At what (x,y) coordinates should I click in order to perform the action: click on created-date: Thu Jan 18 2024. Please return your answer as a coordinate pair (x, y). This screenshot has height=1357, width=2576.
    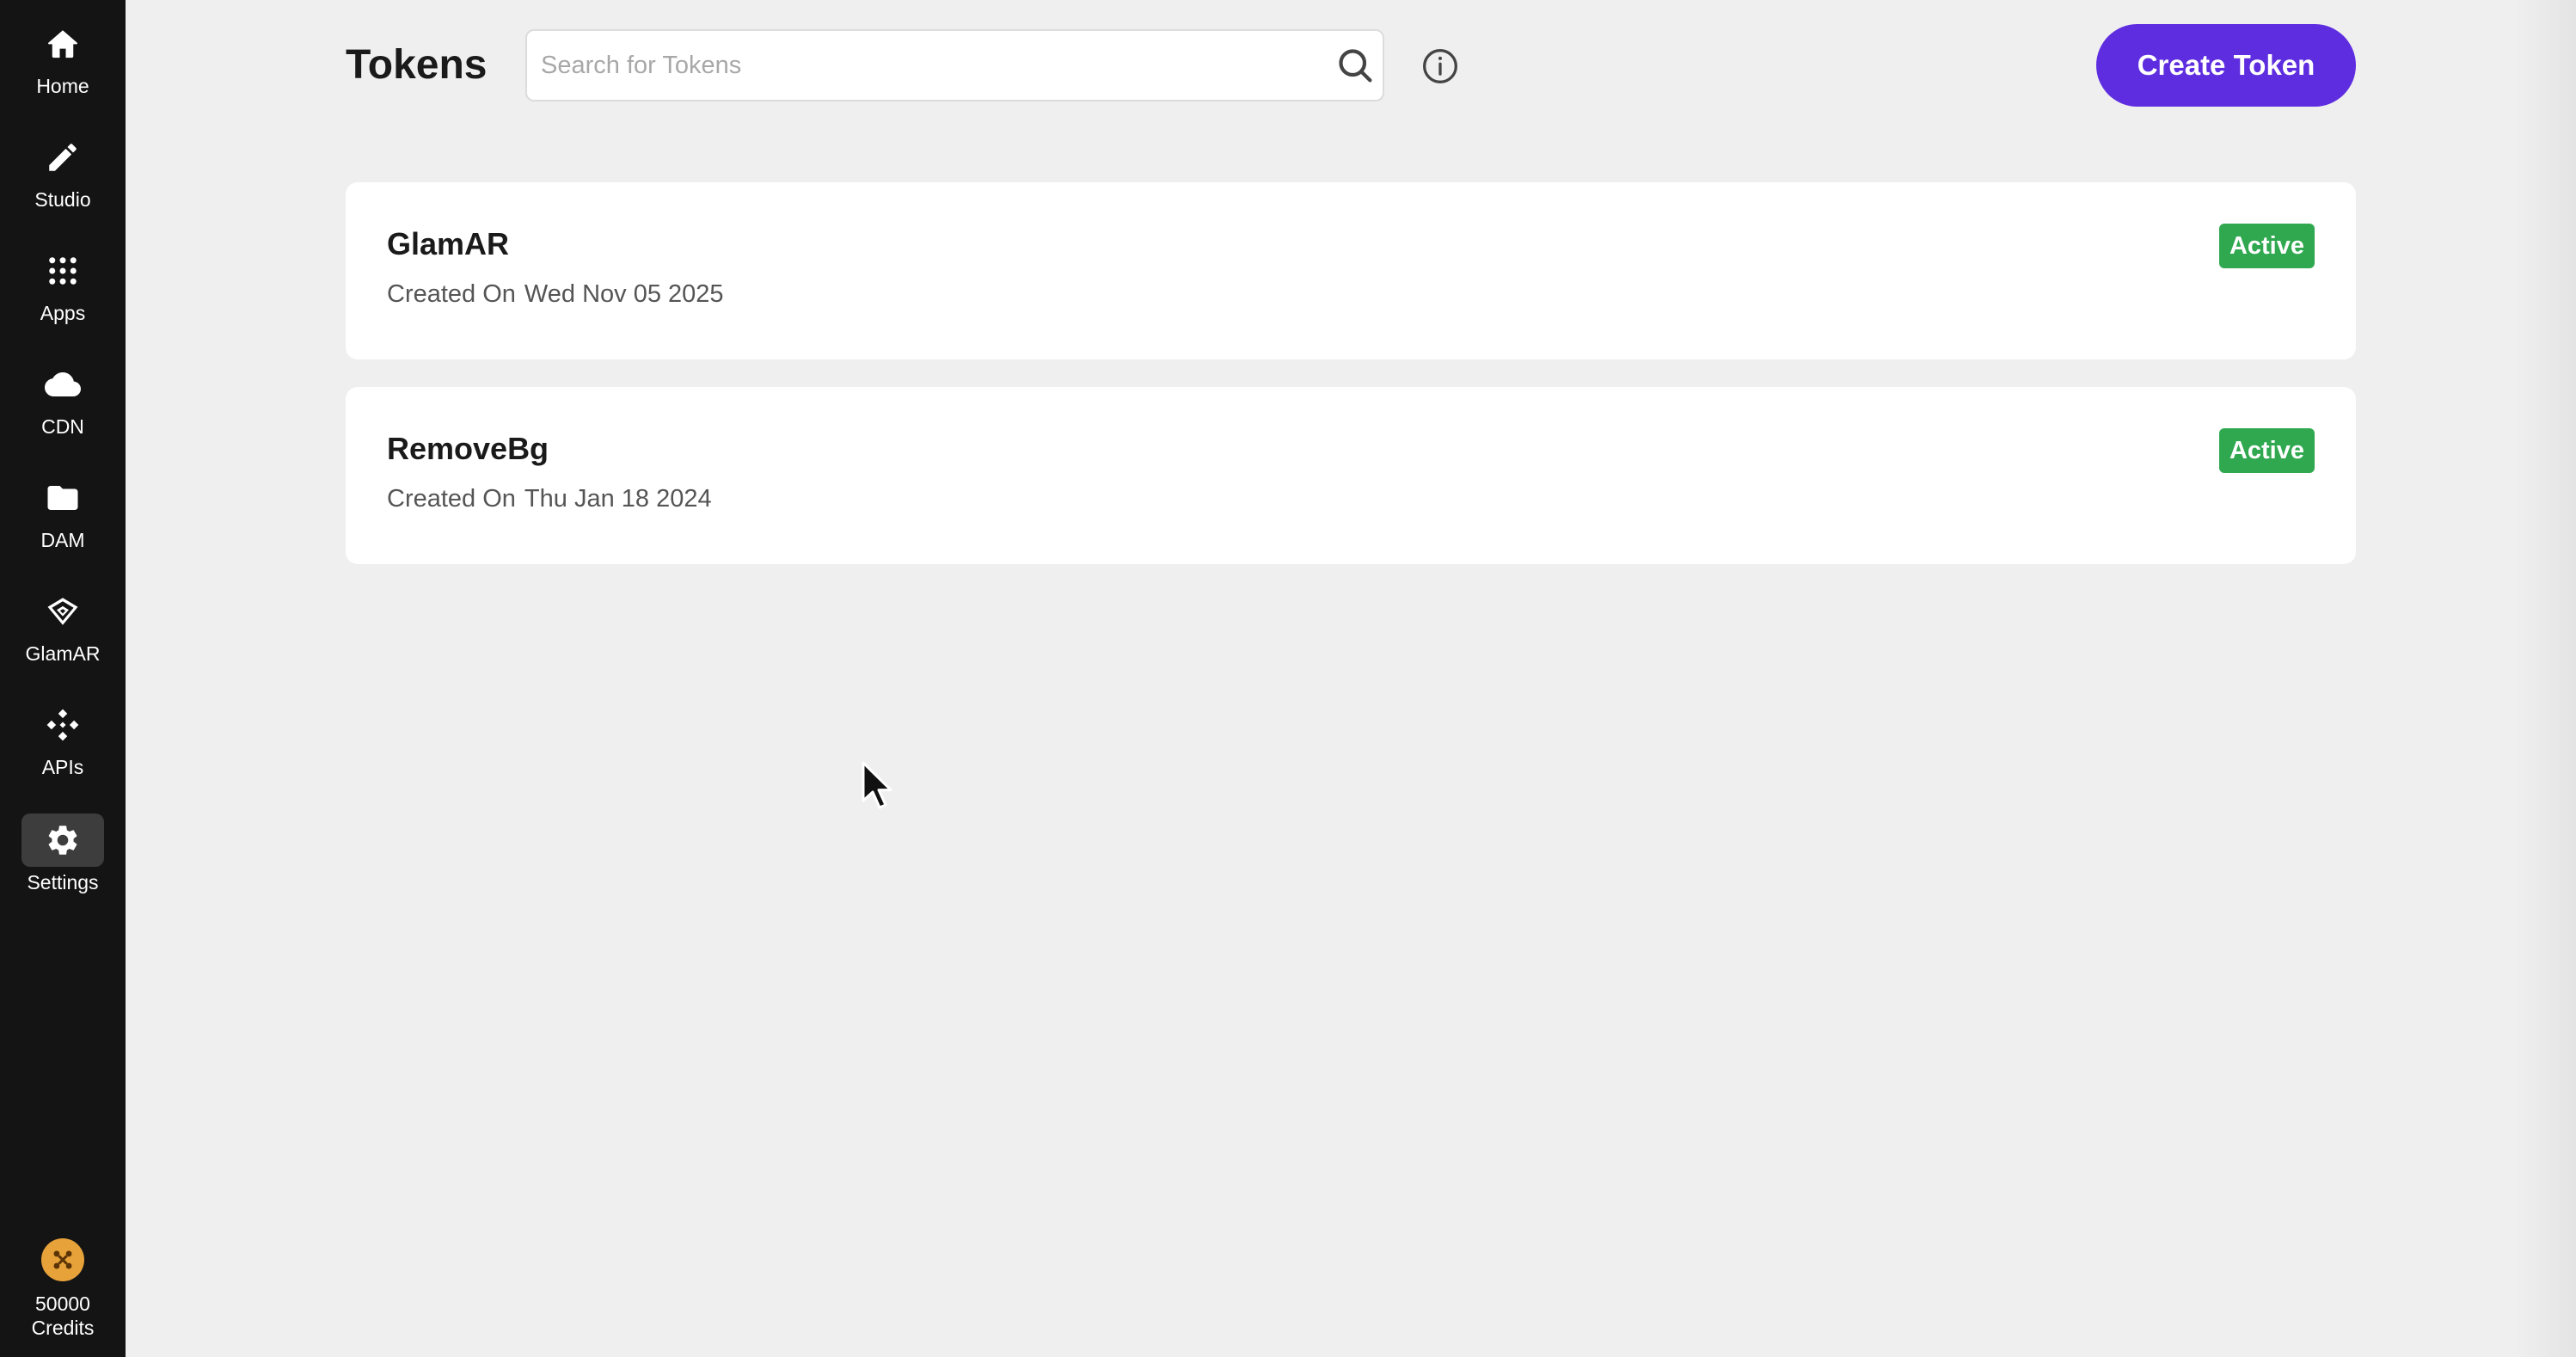
    Looking at the image, I should click on (618, 499).